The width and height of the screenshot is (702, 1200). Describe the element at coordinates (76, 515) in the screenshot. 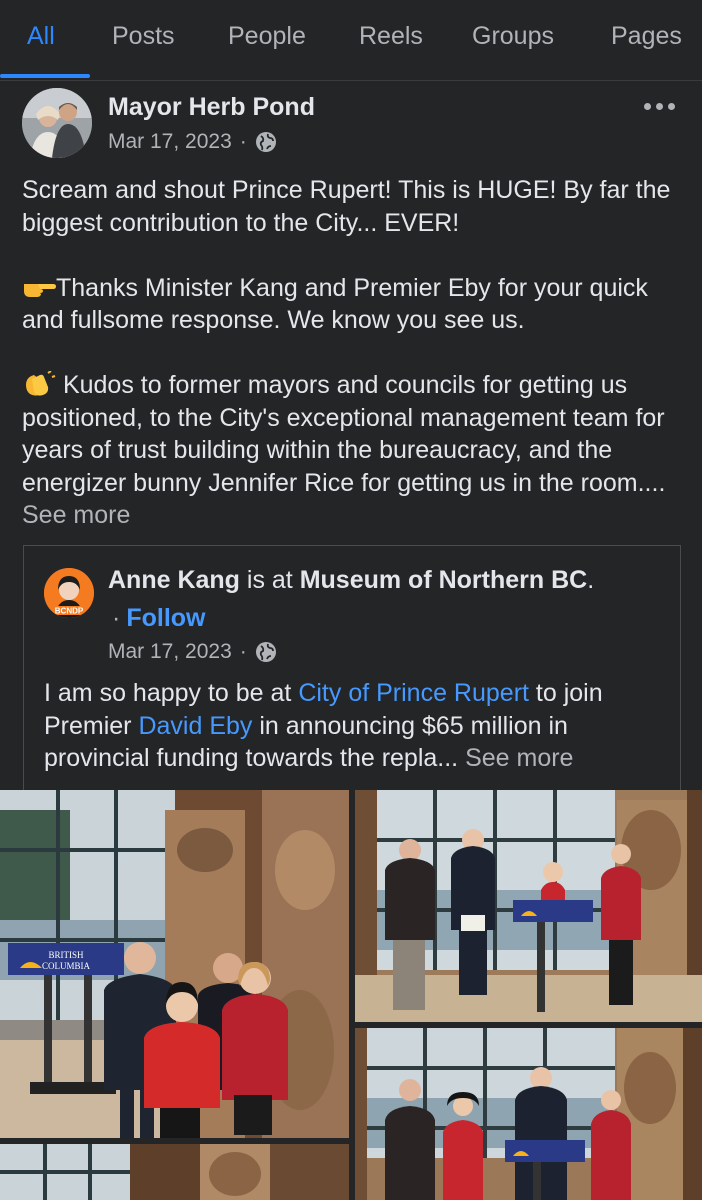

I see `see-more-link: See more` at that location.